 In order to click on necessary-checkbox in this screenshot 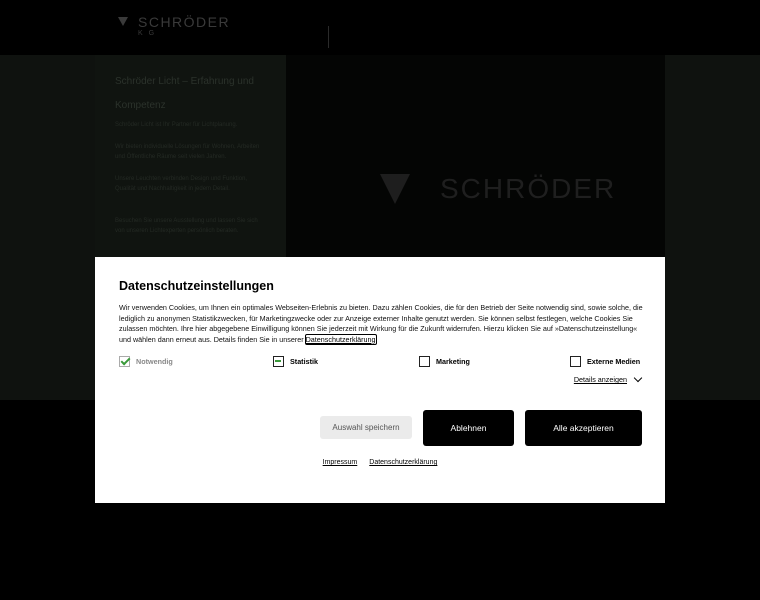, I will do `click(124, 361)`.